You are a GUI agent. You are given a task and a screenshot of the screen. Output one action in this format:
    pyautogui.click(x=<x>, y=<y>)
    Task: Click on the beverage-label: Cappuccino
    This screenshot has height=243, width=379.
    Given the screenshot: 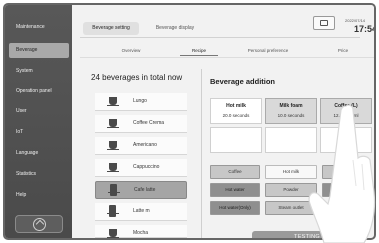 What is the action you would take?
    pyautogui.click(x=146, y=167)
    